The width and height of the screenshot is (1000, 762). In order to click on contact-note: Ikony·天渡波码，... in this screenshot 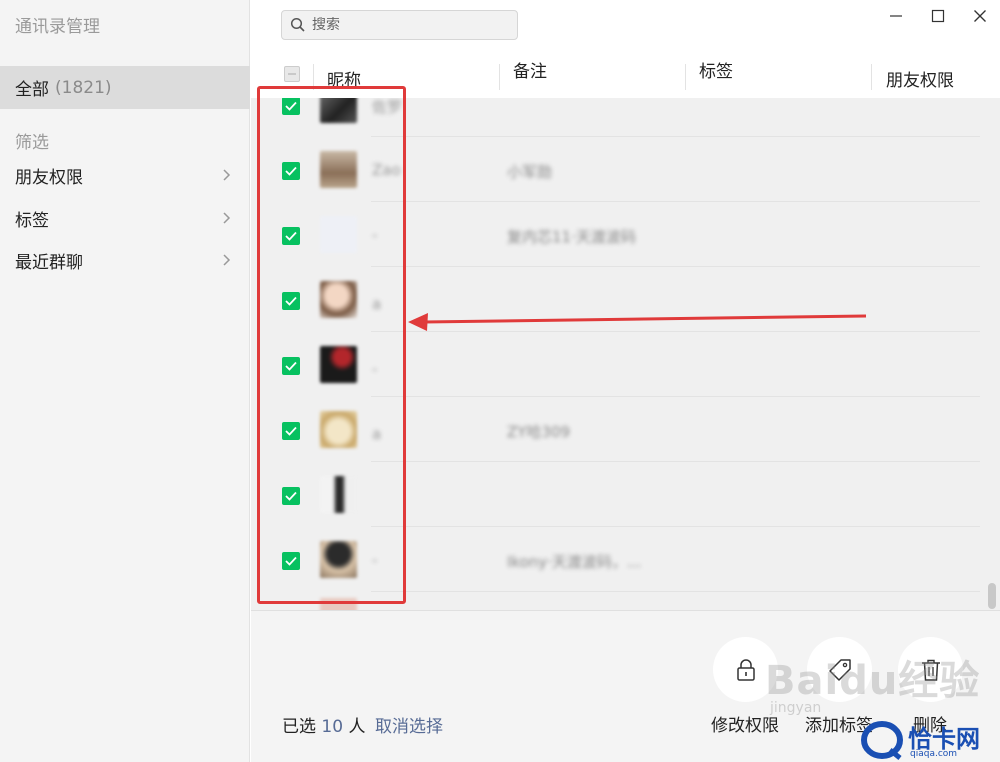, I will do `click(574, 562)`.